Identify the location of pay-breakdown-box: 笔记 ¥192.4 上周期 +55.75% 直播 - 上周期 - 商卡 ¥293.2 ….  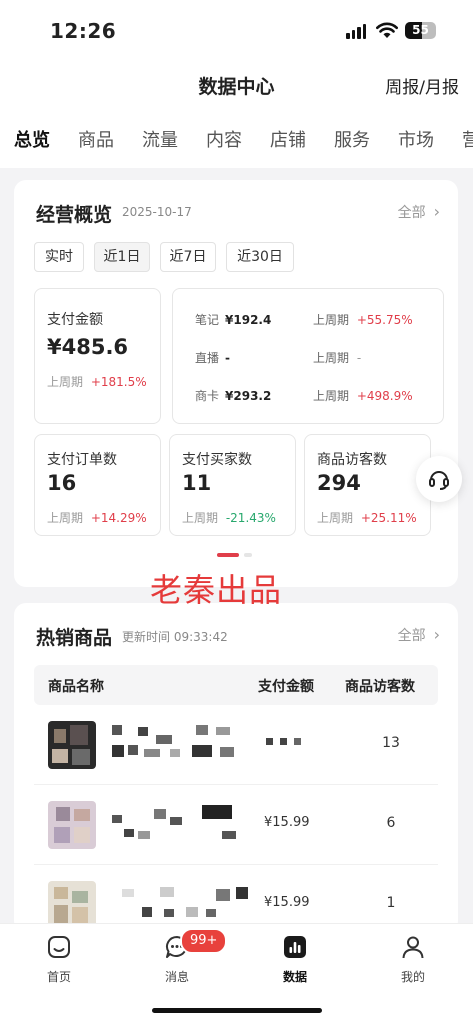
(308, 356).